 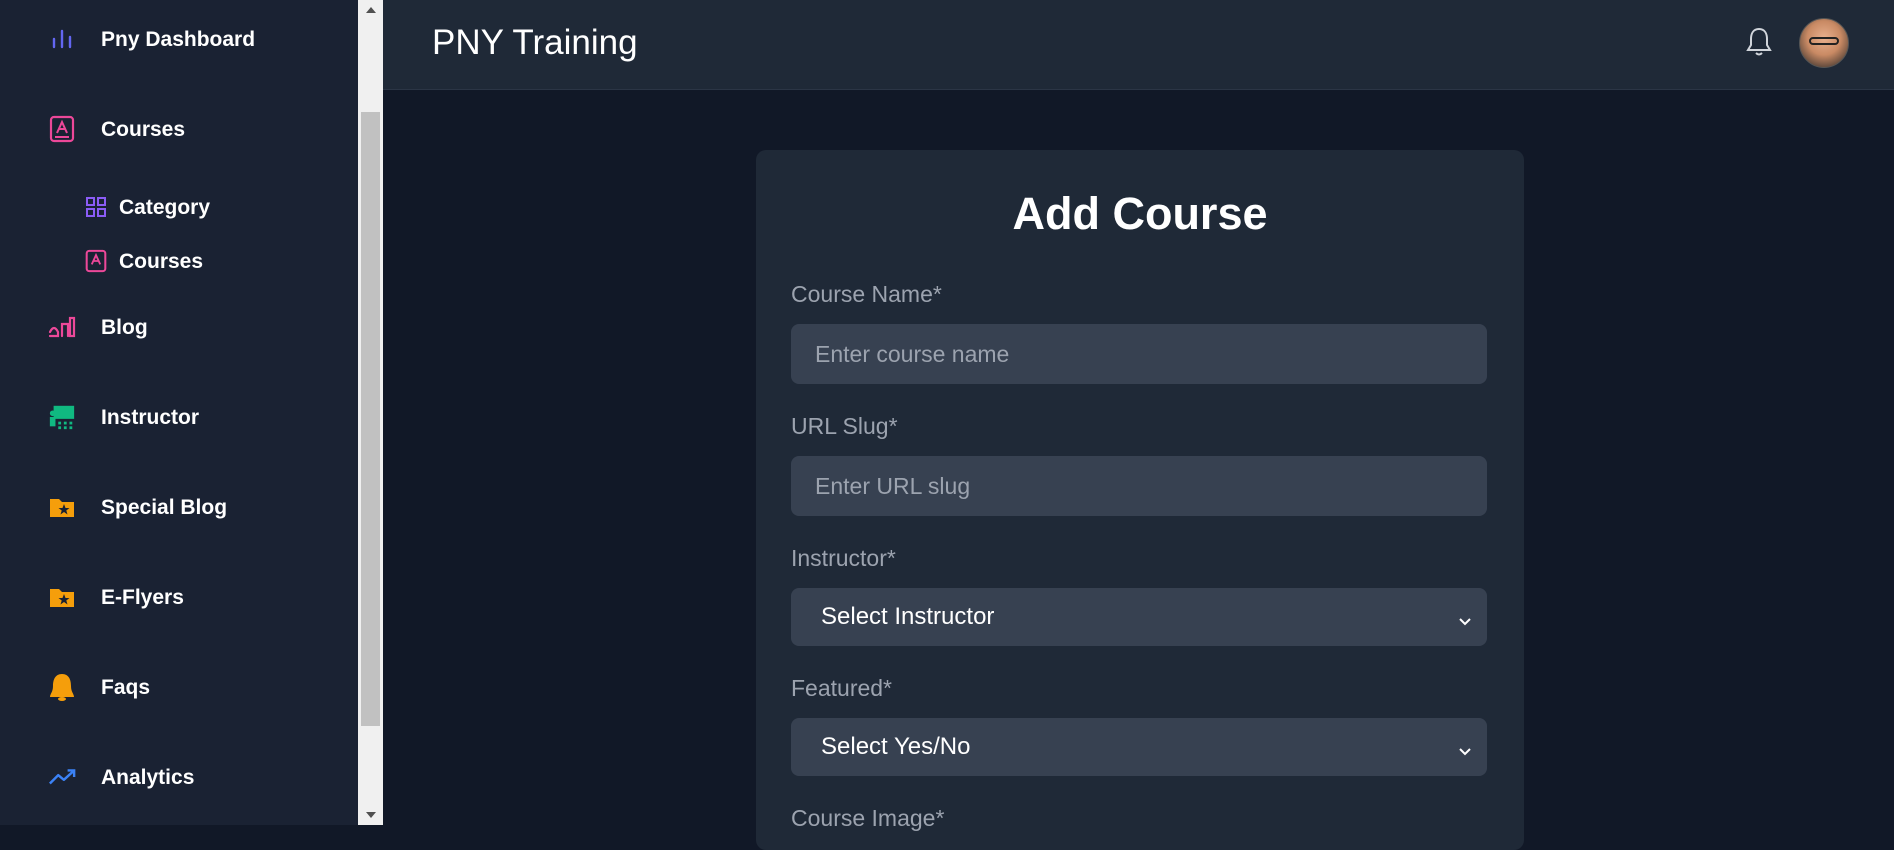 What do you see at coordinates (62, 39) in the screenshot?
I see `bar-chart-icon` at bounding box center [62, 39].